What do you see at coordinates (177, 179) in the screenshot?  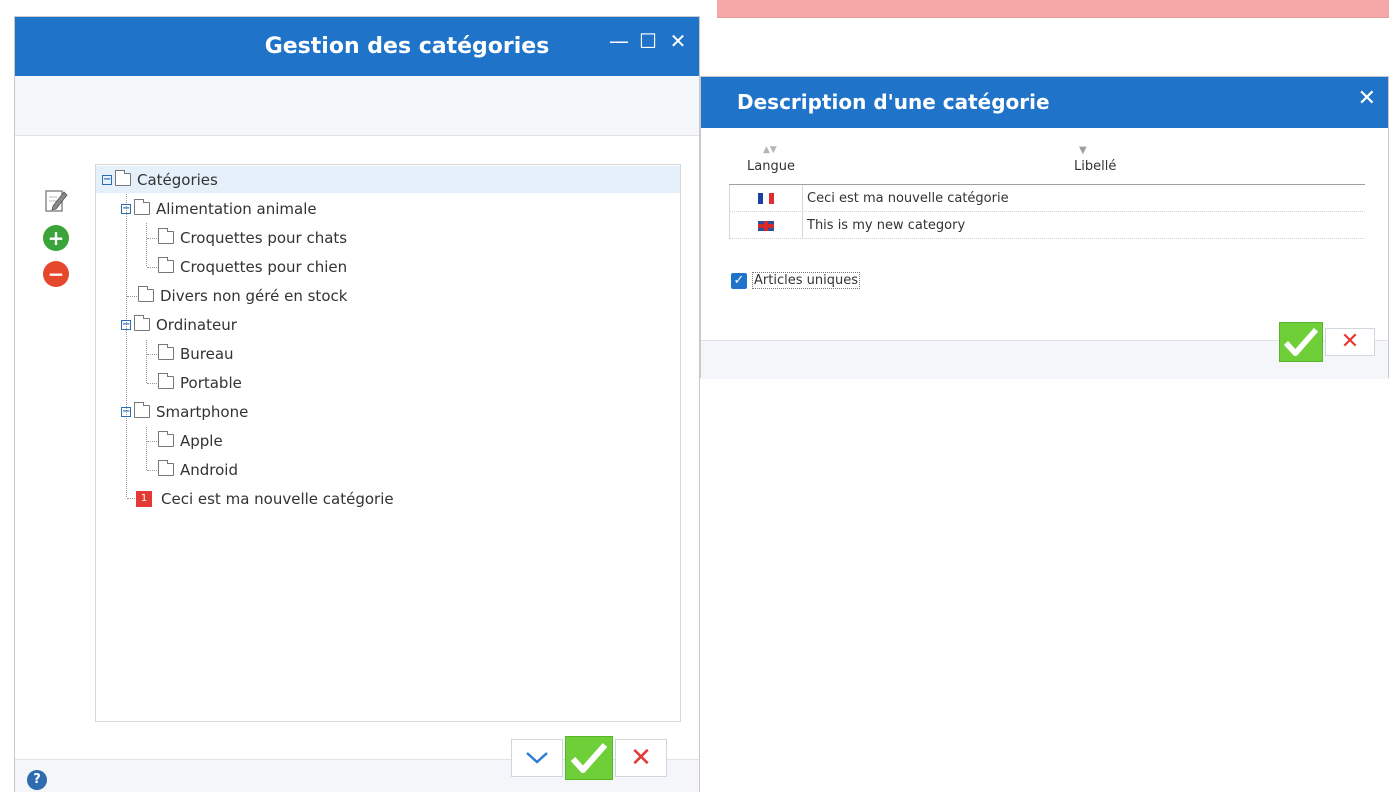 I see `tree-node-label: Catégories` at bounding box center [177, 179].